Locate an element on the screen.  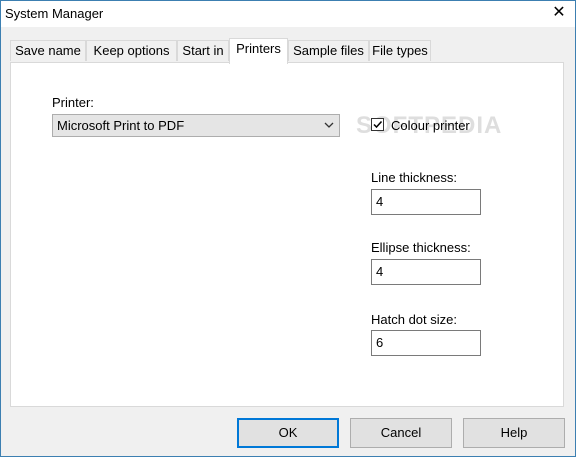
ellipse-thickness-label: Ellipse thickness: is located at coordinates (421, 247).